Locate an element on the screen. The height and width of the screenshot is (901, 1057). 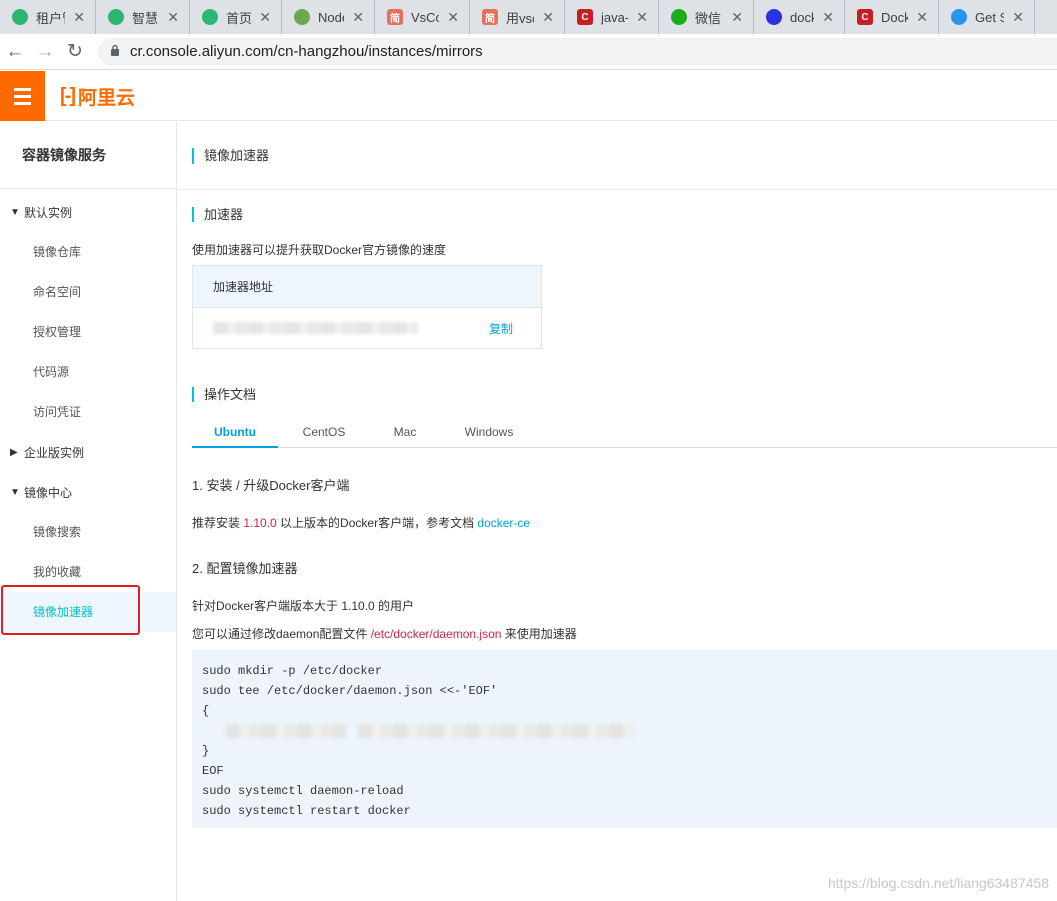
browser-tab: 首页 ✕ is located at coordinates (236, 17).